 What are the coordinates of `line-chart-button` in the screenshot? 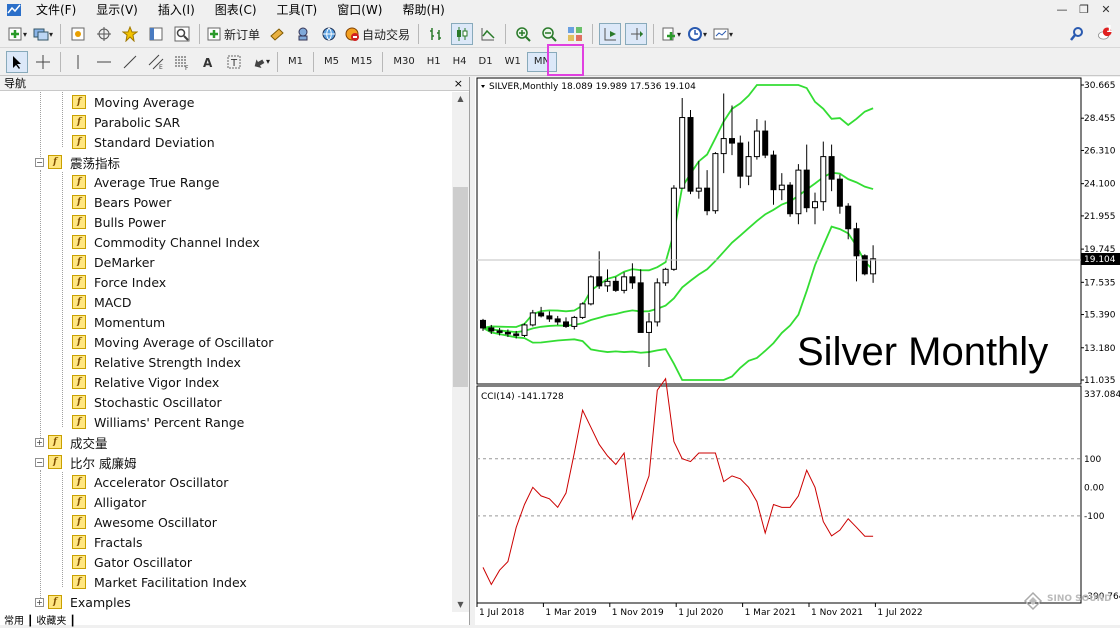 It's located at (488, 34).